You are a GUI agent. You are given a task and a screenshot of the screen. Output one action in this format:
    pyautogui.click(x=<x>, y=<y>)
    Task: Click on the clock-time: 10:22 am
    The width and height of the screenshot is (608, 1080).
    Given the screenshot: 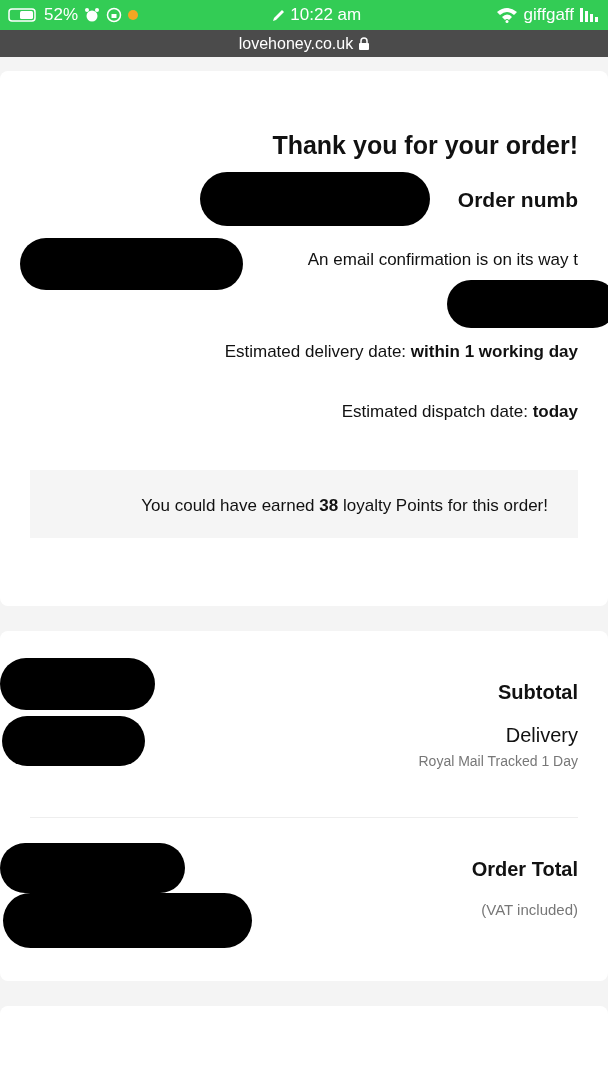 What is the action you would take?
    pyautogui.click(x=326, y=15)
    